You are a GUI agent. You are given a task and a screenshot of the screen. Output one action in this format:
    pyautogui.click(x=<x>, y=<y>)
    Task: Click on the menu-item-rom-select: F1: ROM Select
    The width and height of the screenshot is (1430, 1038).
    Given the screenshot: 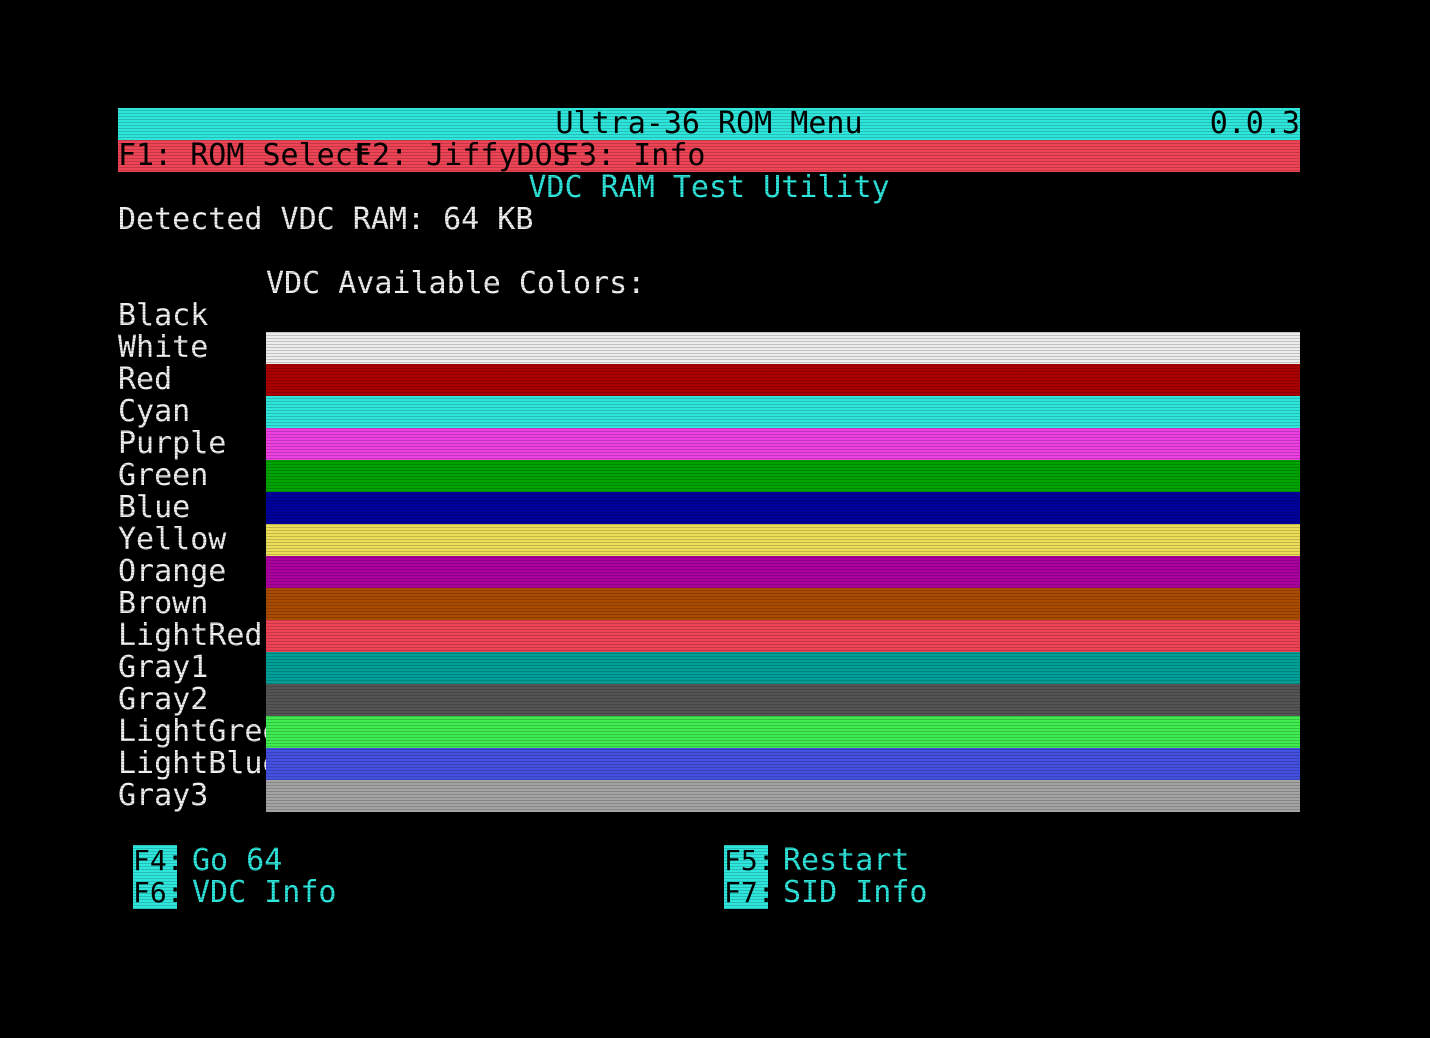 What is the action you would take?
    pyautogui.click(x=244, y=156)
    